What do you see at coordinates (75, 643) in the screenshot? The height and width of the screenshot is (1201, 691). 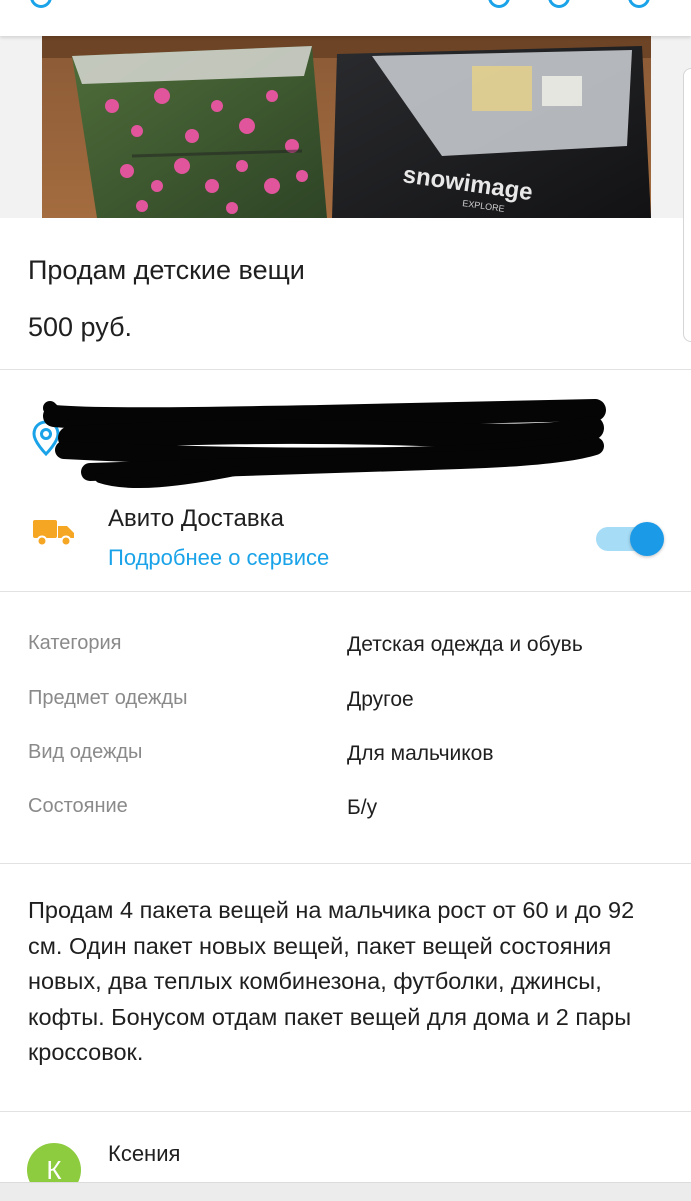 I see `param-label: Категория` at bounding box center [75, 643].